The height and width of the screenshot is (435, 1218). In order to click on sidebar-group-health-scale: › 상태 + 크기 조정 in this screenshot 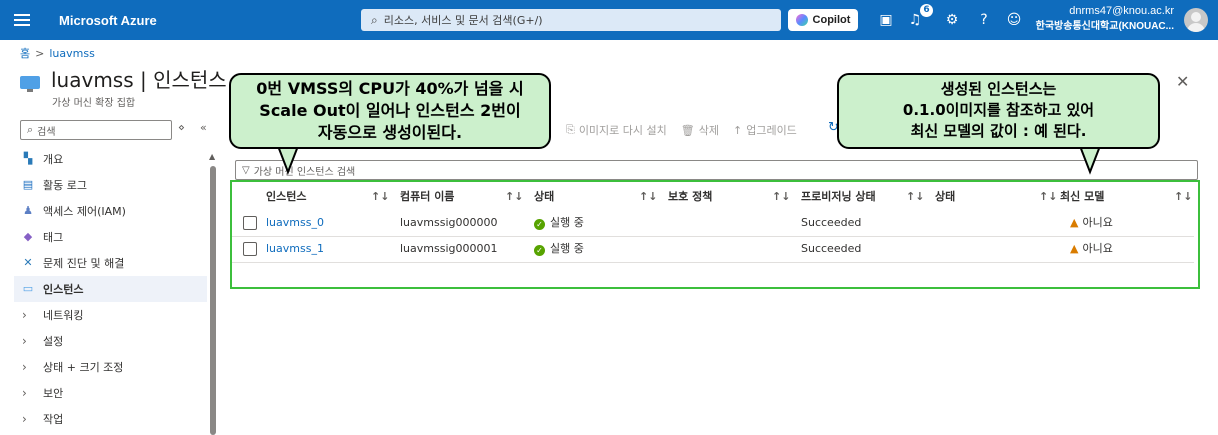, I will do `click(110, 367)`.